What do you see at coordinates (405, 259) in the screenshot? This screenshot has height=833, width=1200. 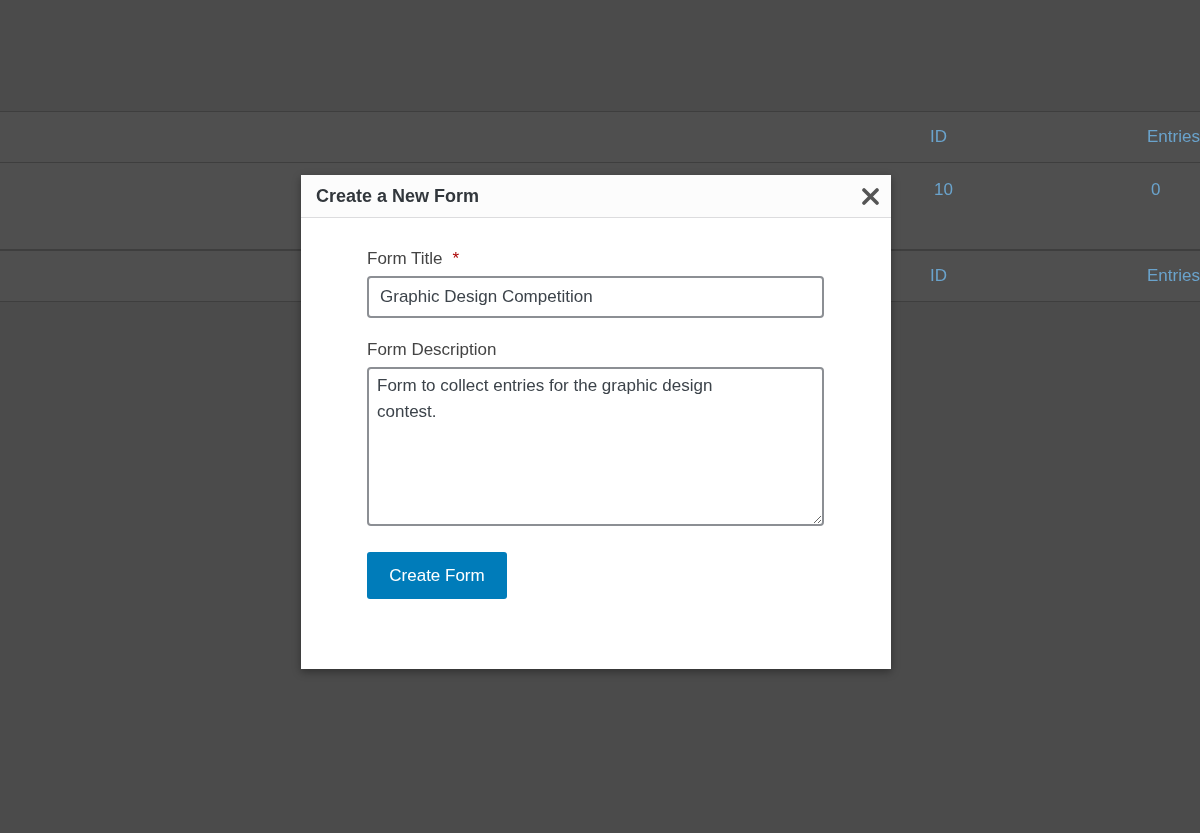 I see `field-label: Form Title` at bounding box center [405, 259].